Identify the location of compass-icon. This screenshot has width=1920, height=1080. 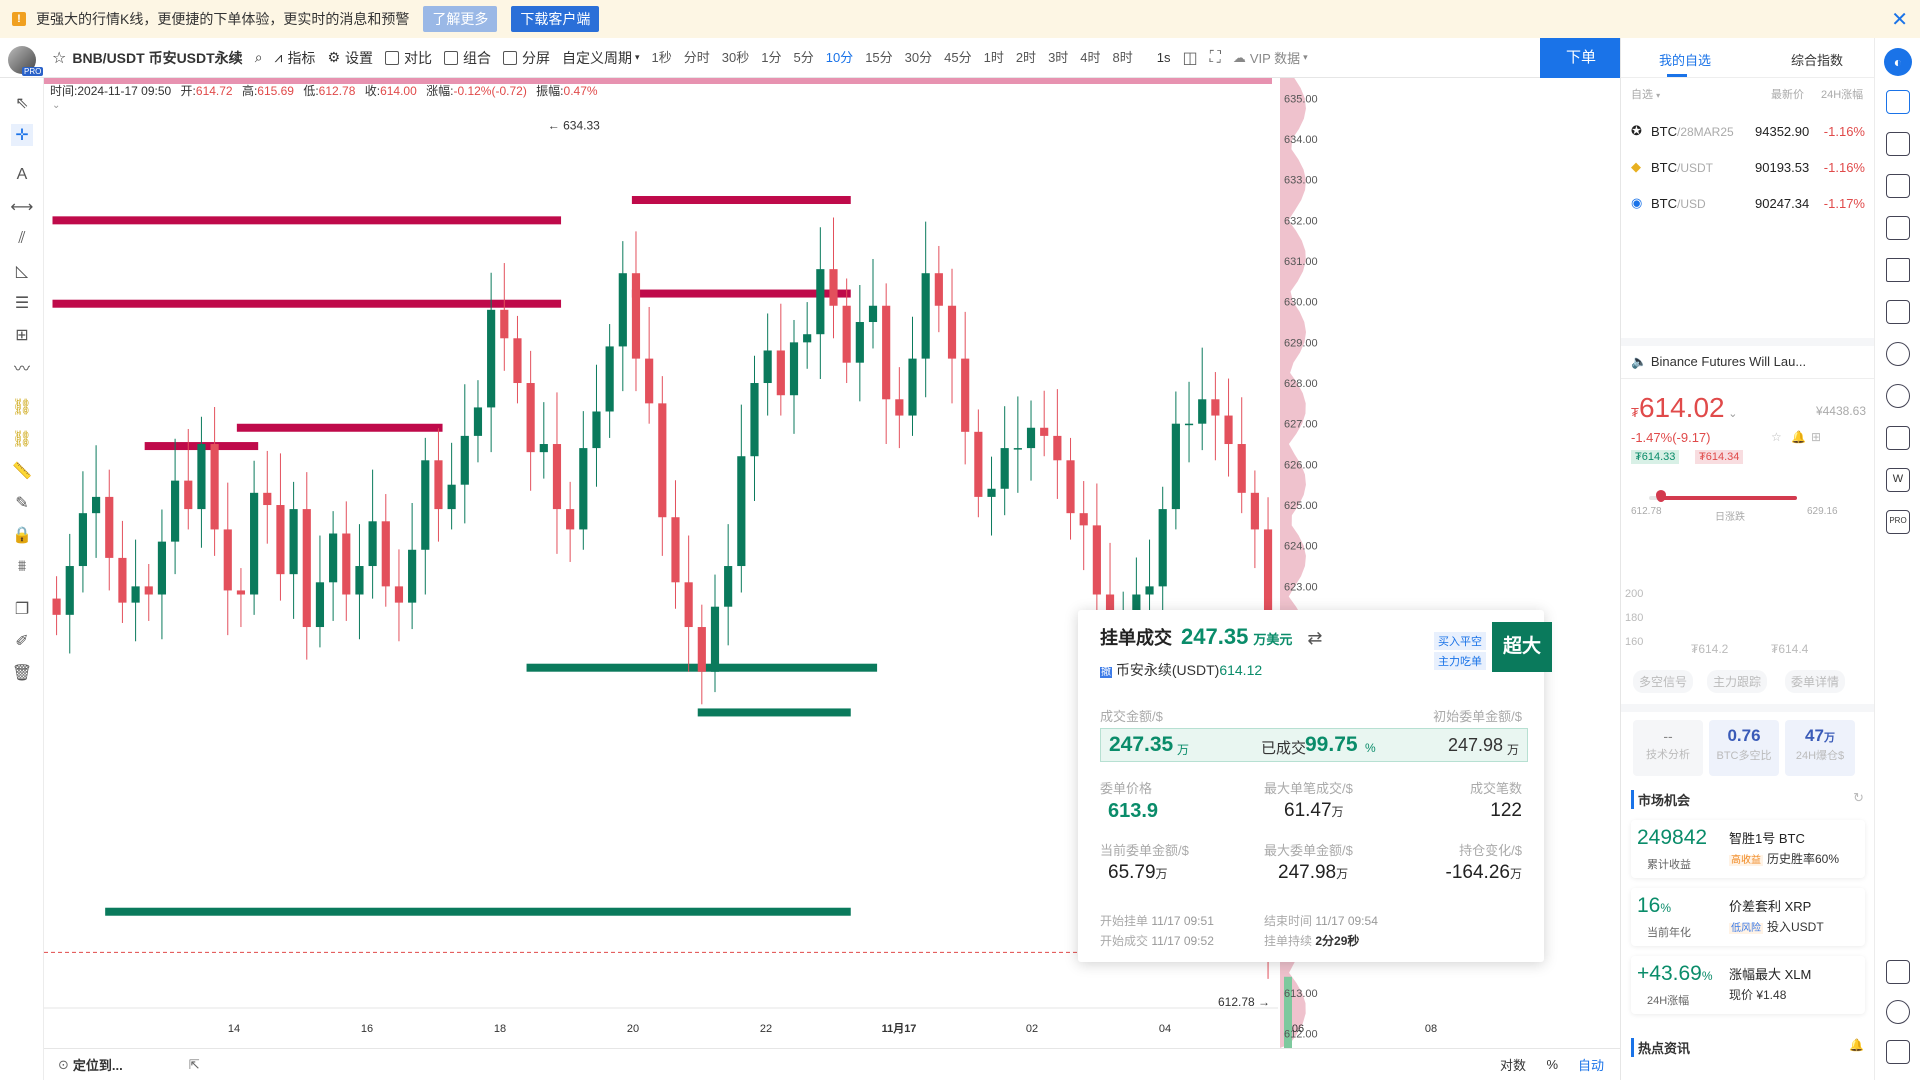
(1898, 396).